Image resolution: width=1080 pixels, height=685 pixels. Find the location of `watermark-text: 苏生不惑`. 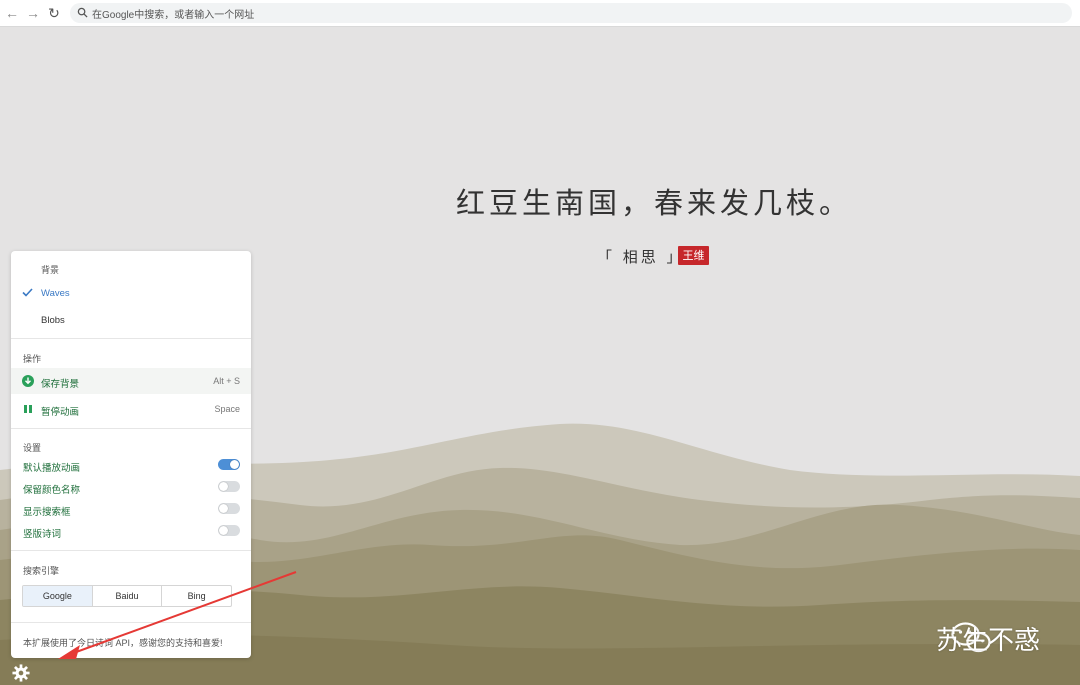

watermark-text: 苏生不惑 is located at coordinates (988, 640).